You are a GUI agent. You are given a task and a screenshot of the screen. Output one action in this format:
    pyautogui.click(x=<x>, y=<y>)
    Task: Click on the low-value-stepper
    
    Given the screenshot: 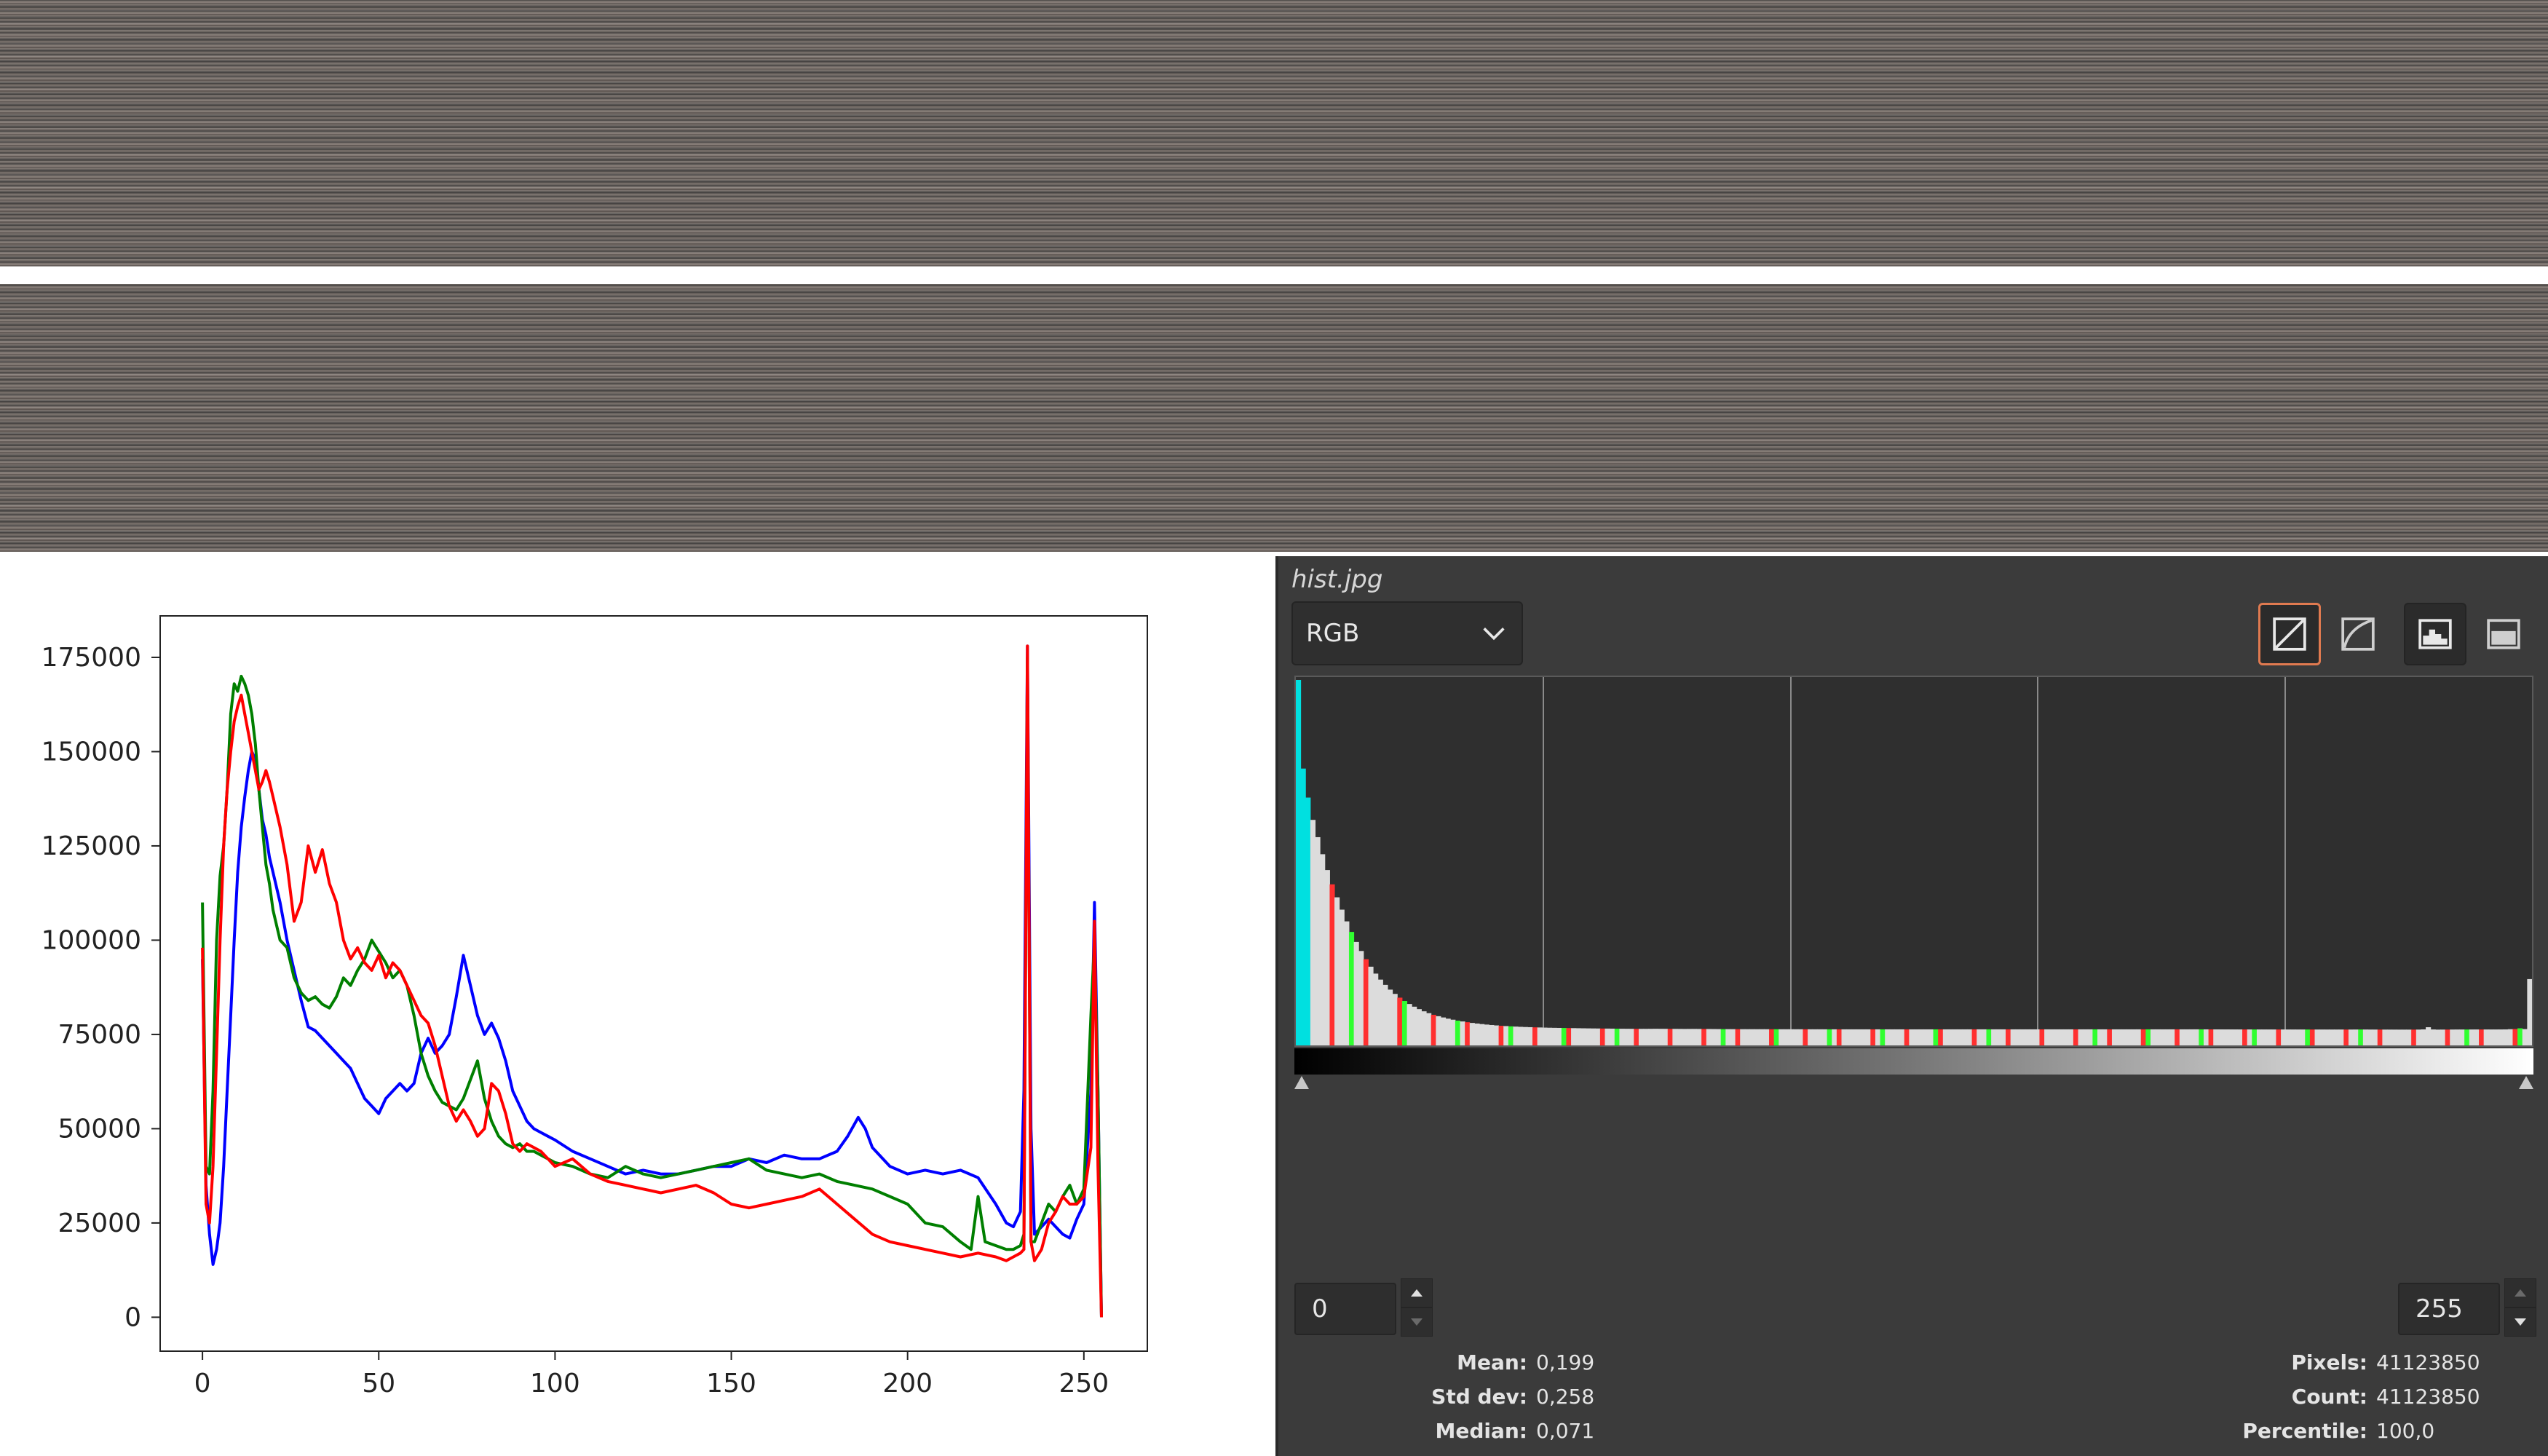 What is the action you would take?
    pyautogui.click(x=1417, y=1309)
    